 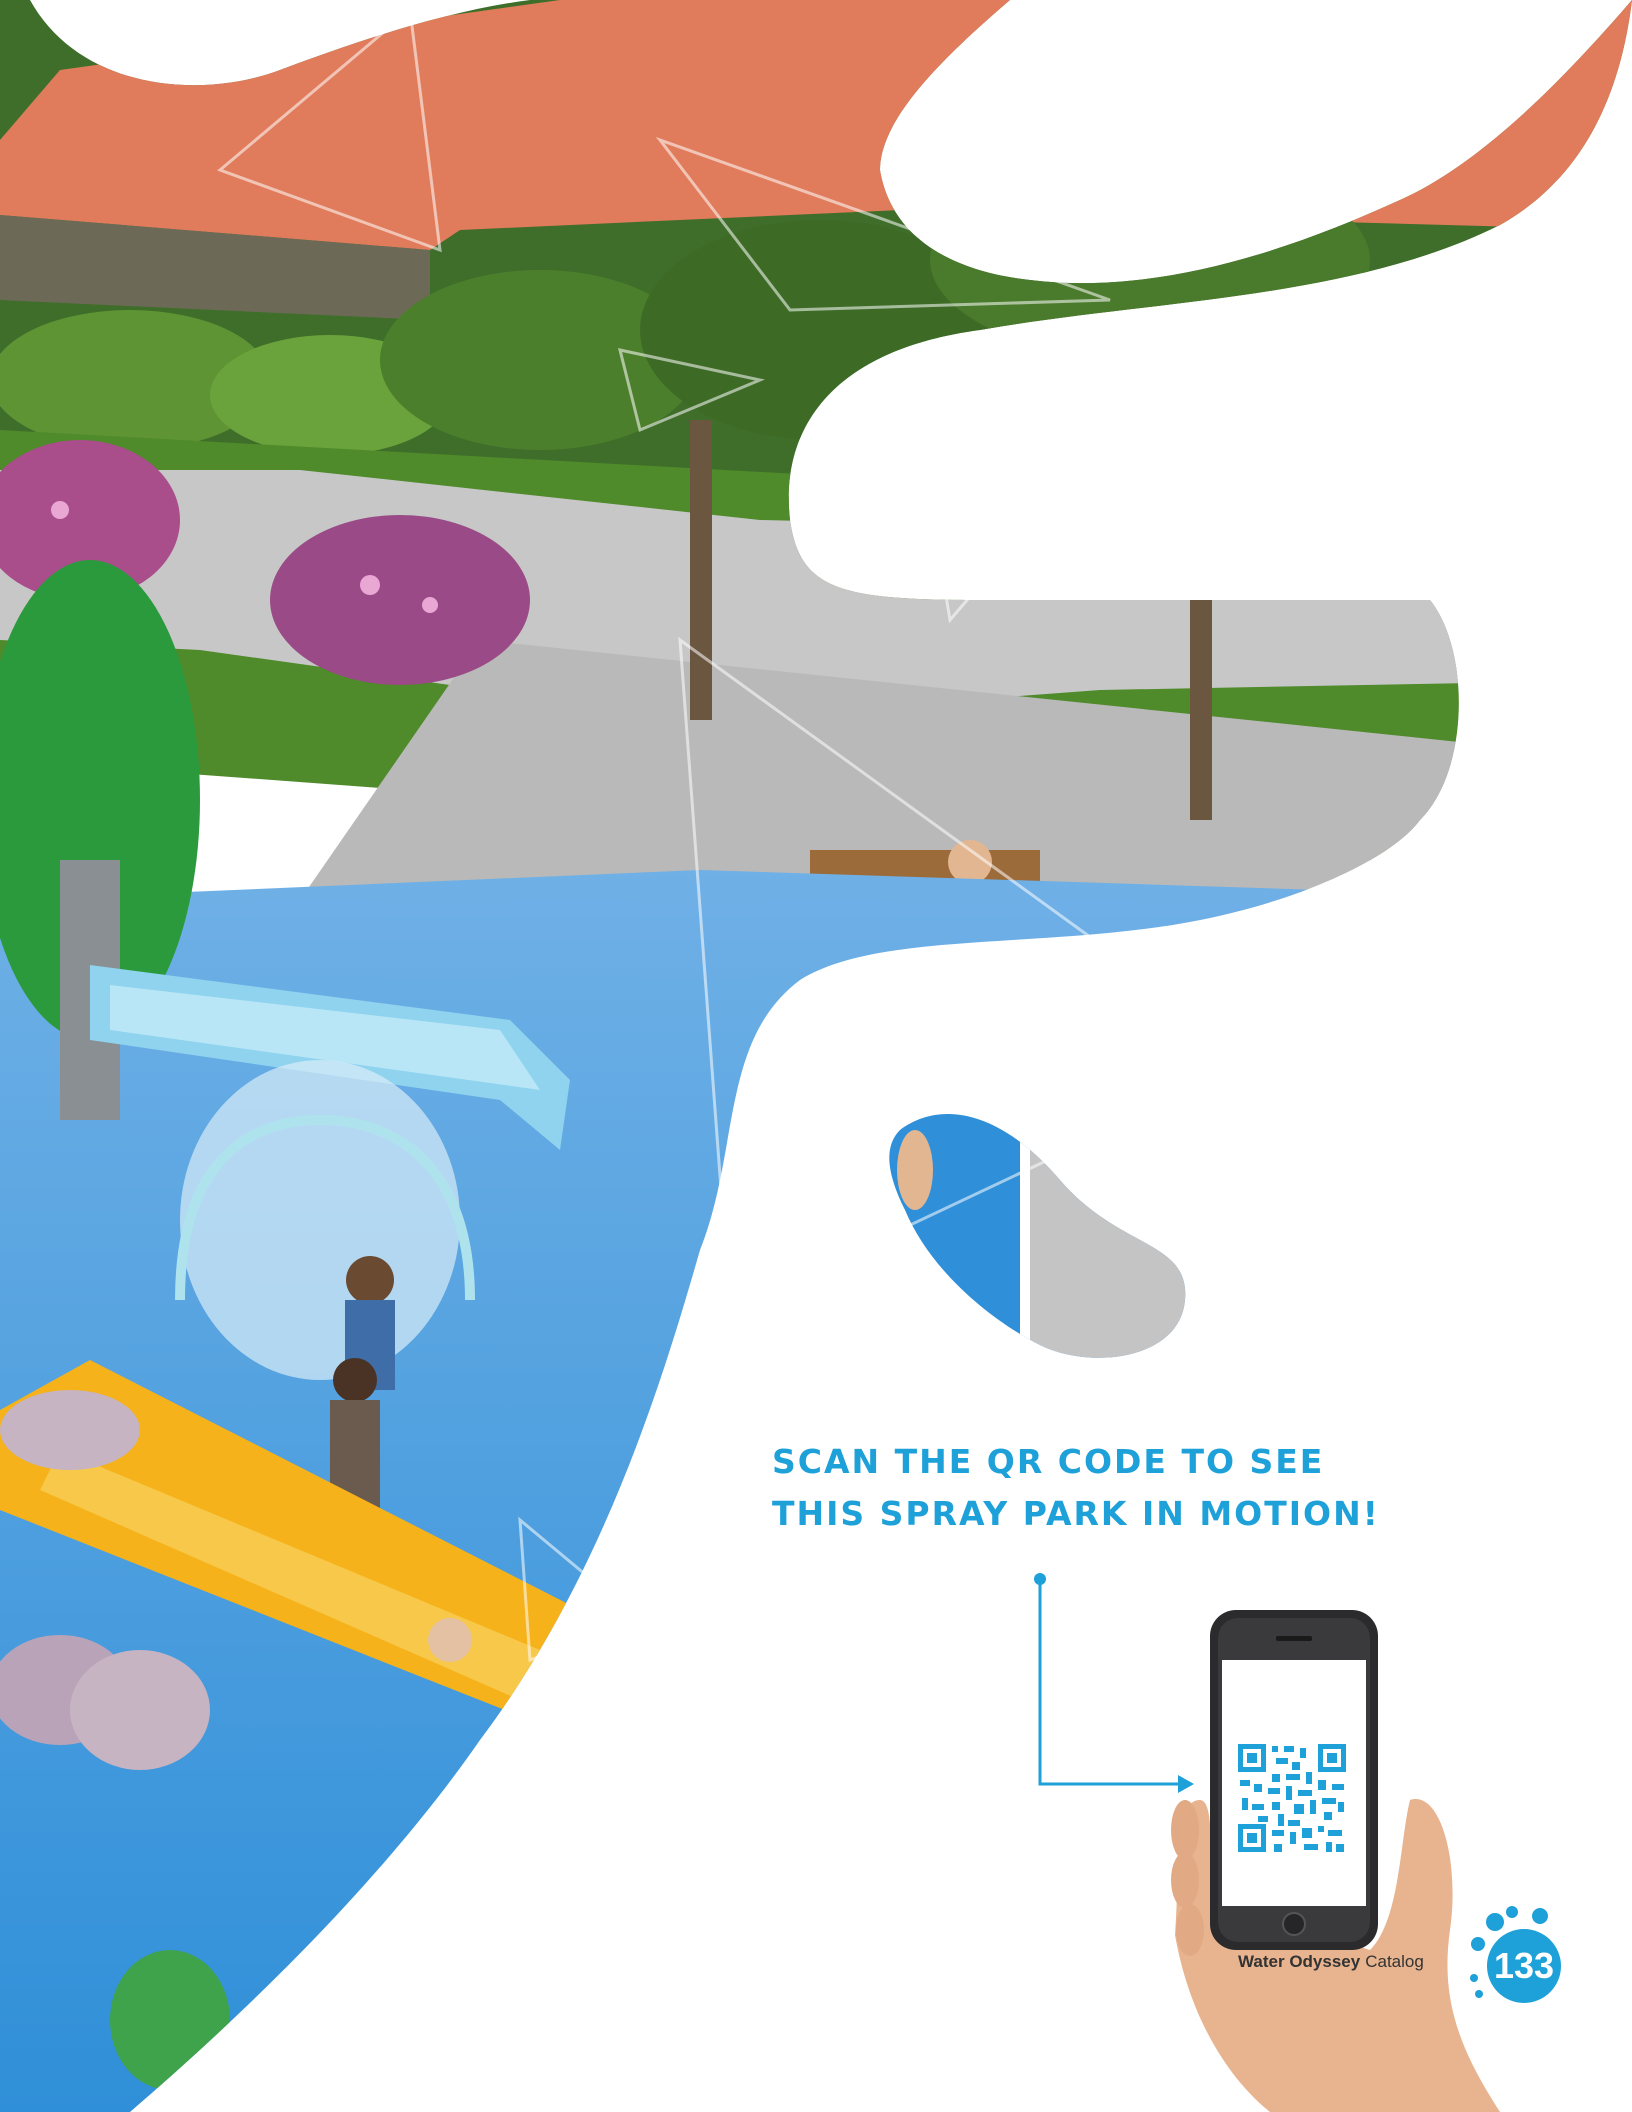 What do you see at coordinates (1524, 1965) in the screenshot?
I see `page-number: 133` at bounding box center [1524, 1965].